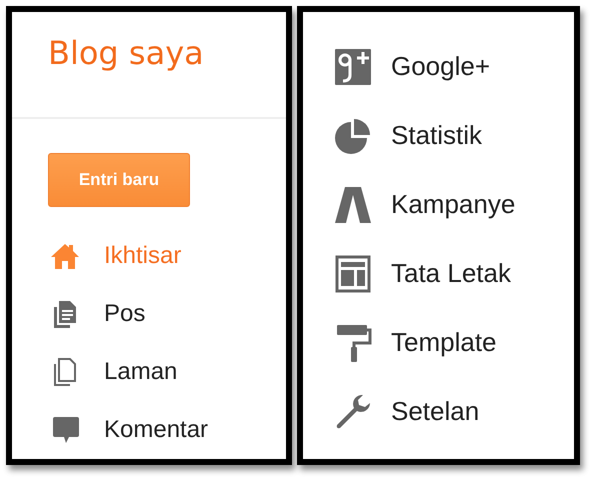 This screenshot has height=482, width=594. I want to click on menu-item: Template, so click(414, 342).